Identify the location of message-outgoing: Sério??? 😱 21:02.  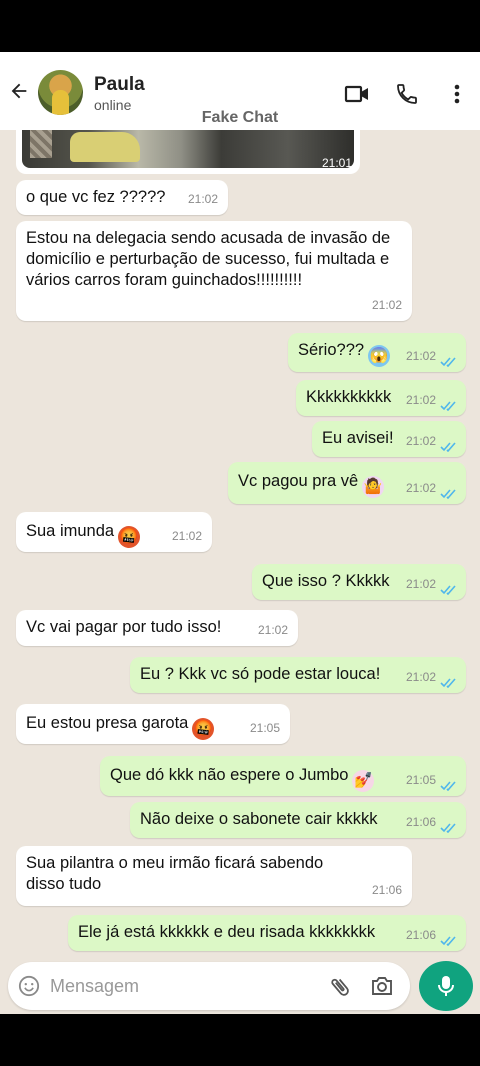
(377, 352).